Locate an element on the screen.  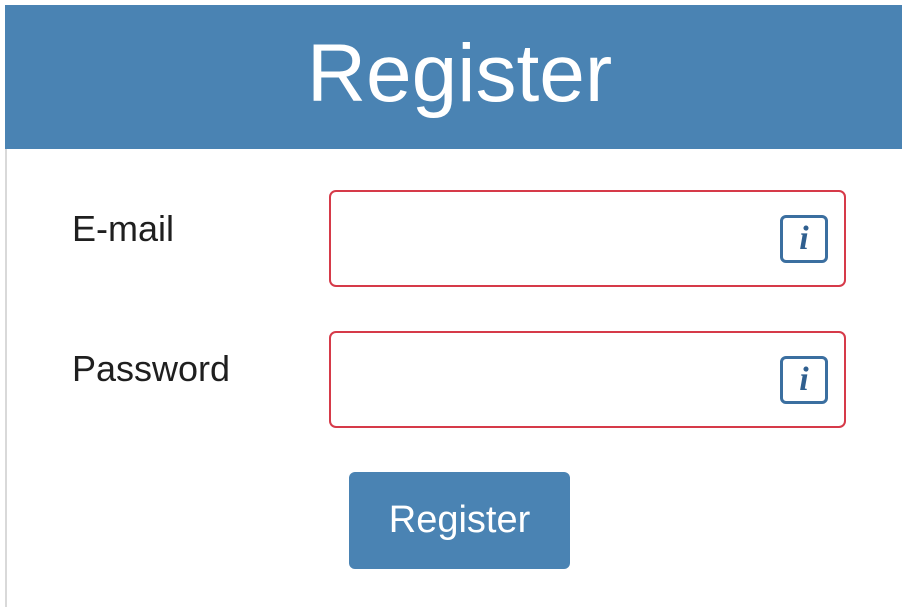
password-field-wrapper: i is located at coordinates (587, 379).